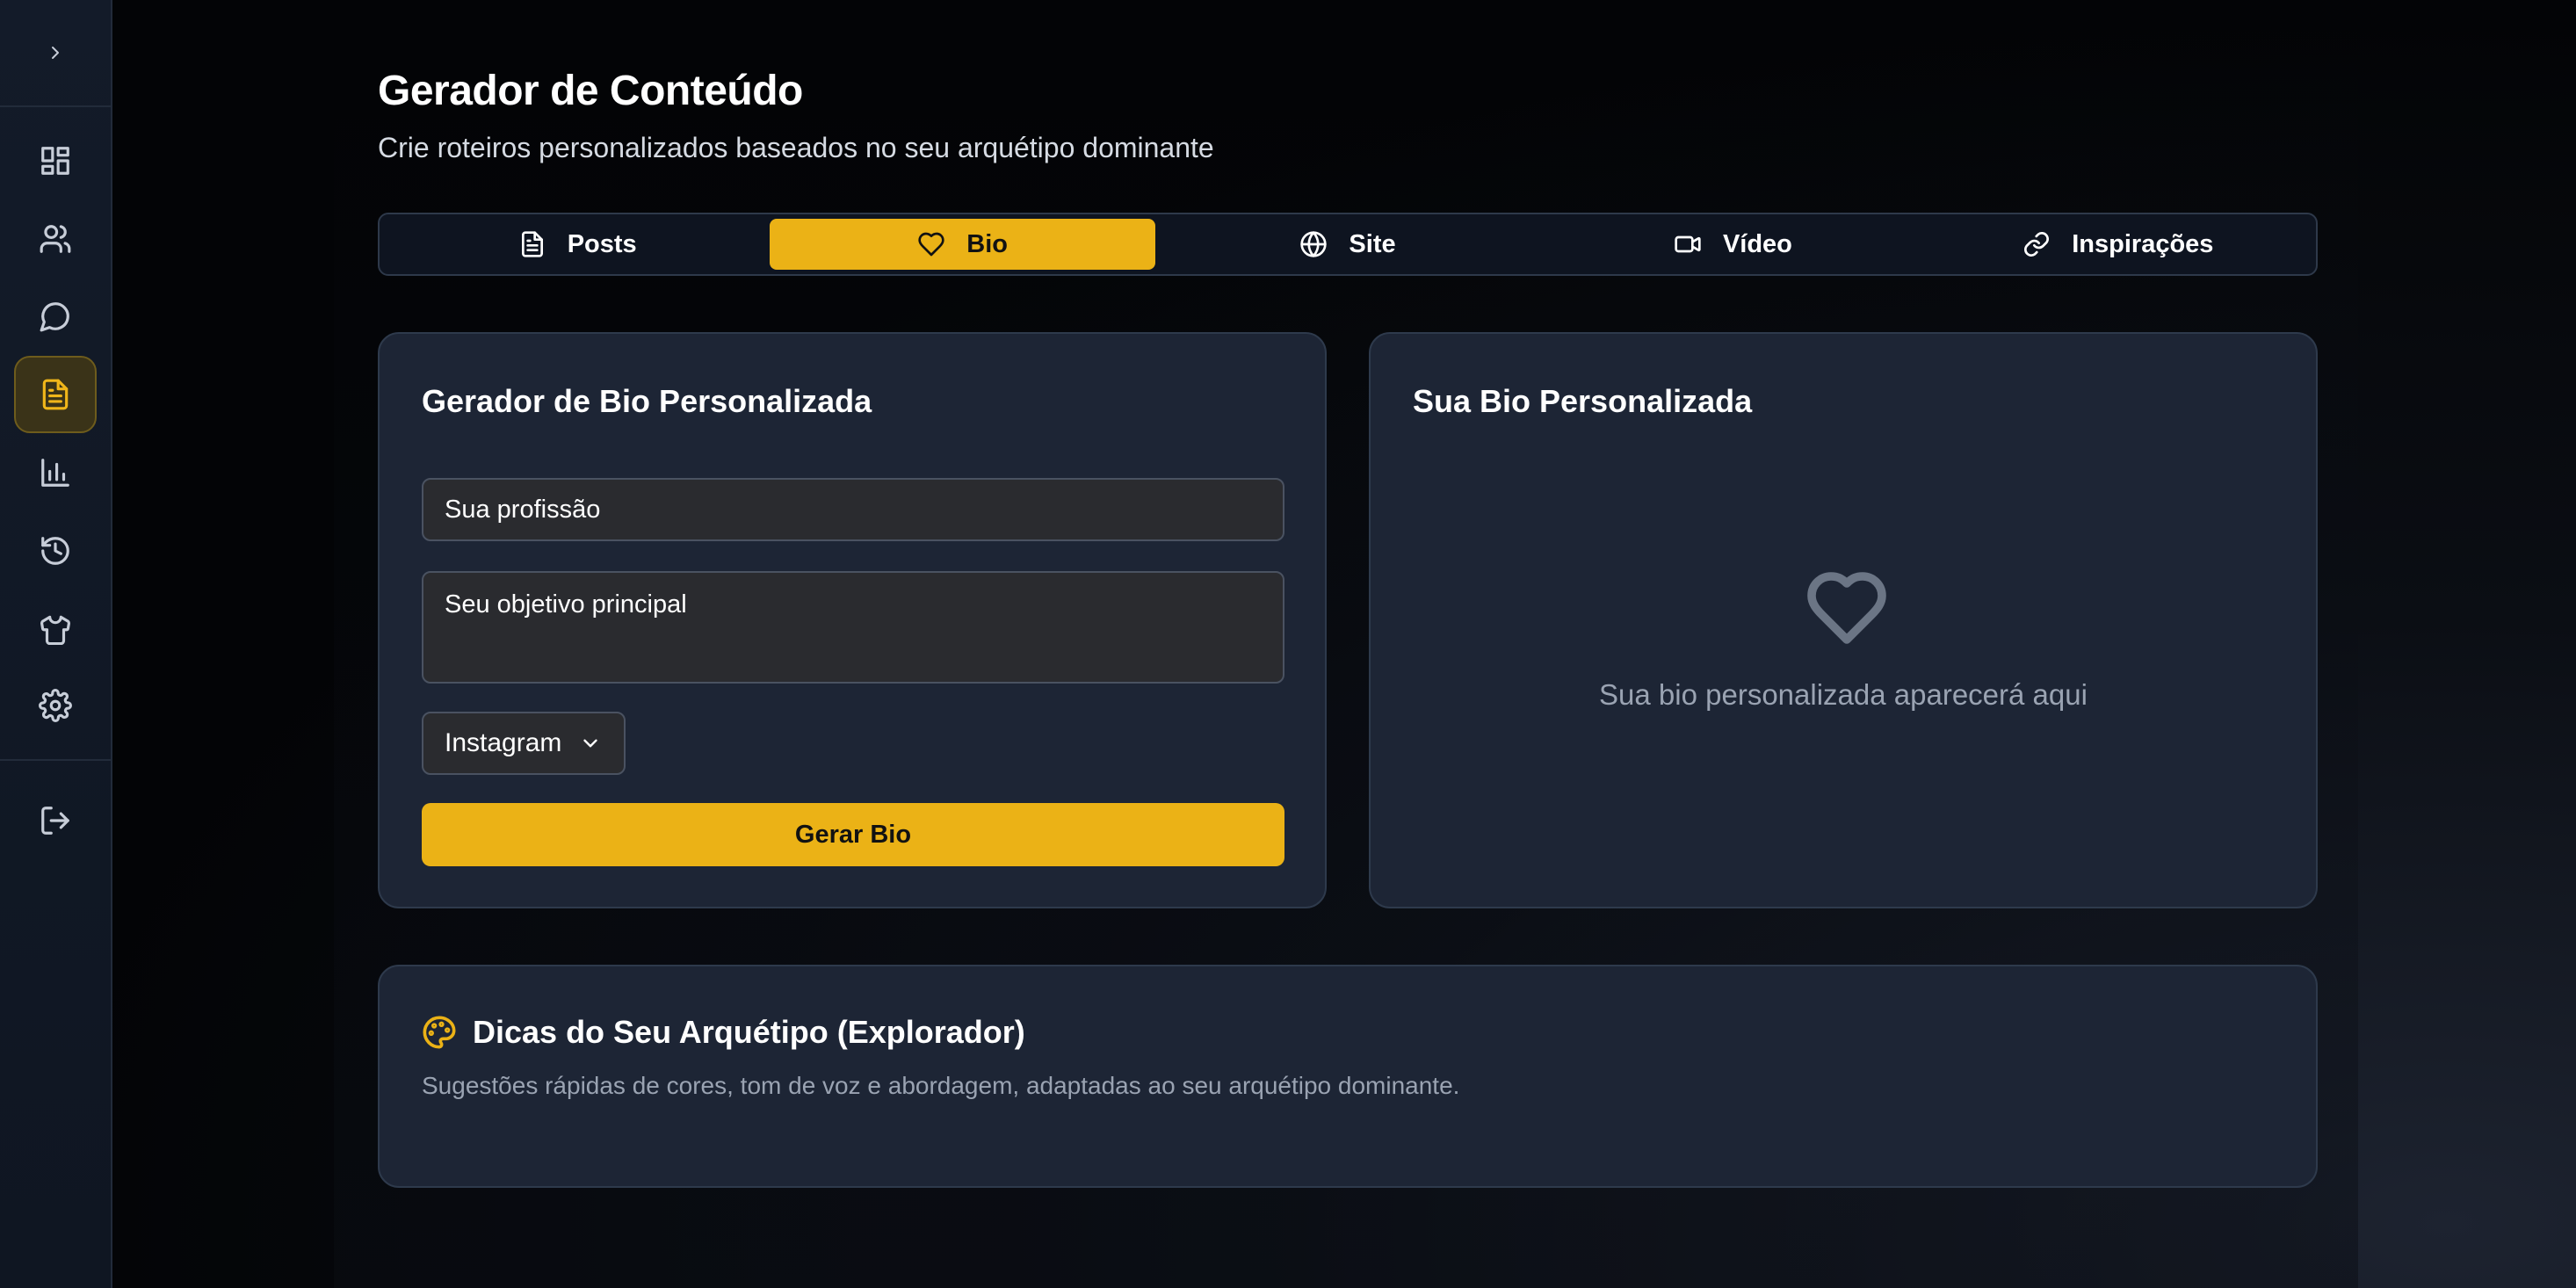  Describe the element at coordinates (749, 1032) in the screenshot. I see `tips-title-text: Dicas do Seu Arquétipo (Explorador)` at that location.